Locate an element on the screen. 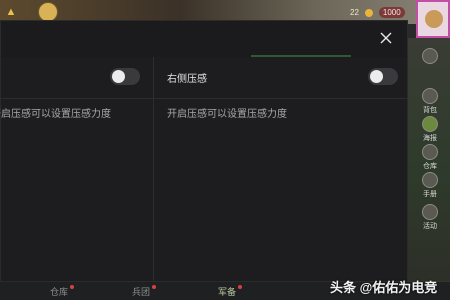 The height and width of the screenshot is (300, 450). side-item-label: 活动 is located at coordinates (430, 226).